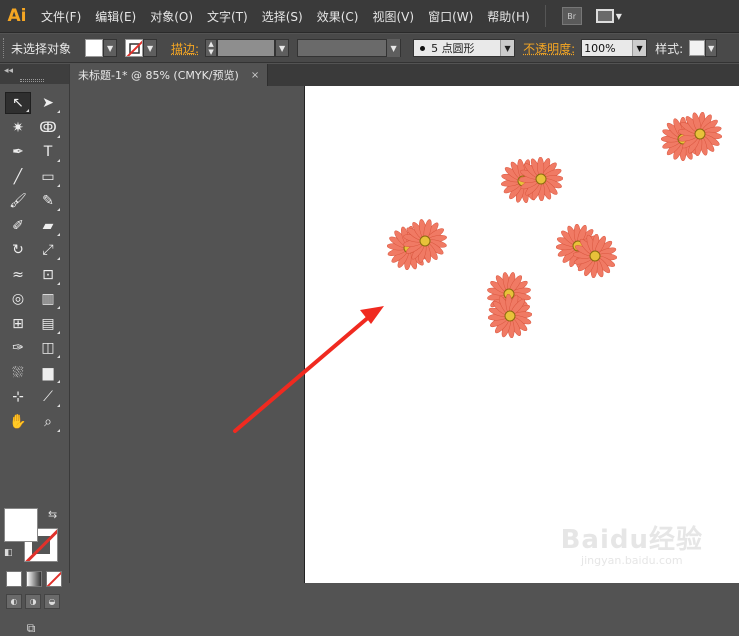  Describe the element at coordinates (48, 299) in the screenshot. I see `perspective-grid-tool-icon: ▥` at that location.